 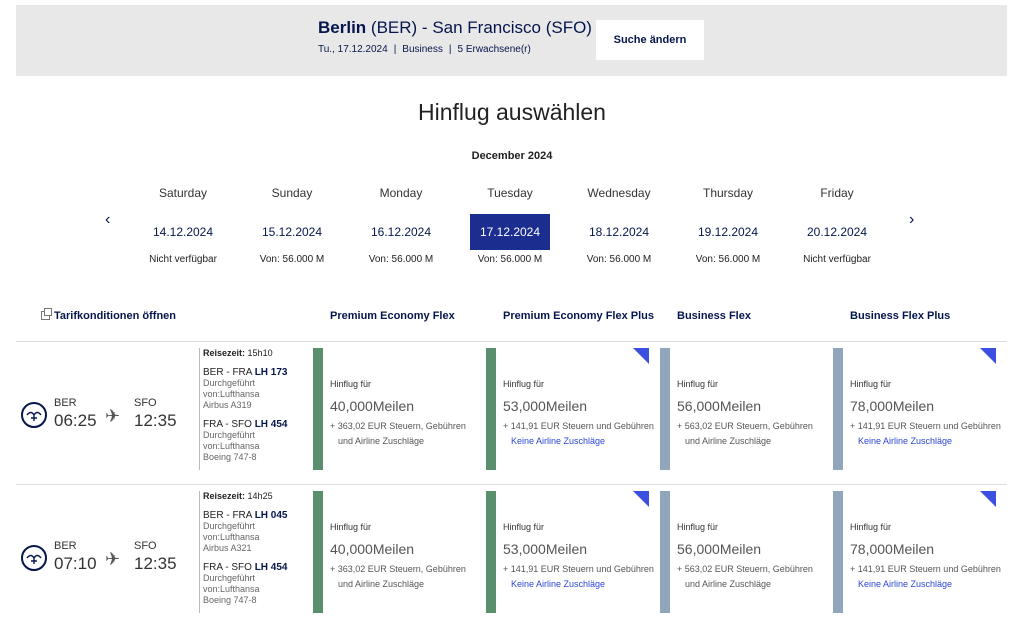 I want to click on prev-week-chevron-icon: ‹, so click(x=107, y=220).